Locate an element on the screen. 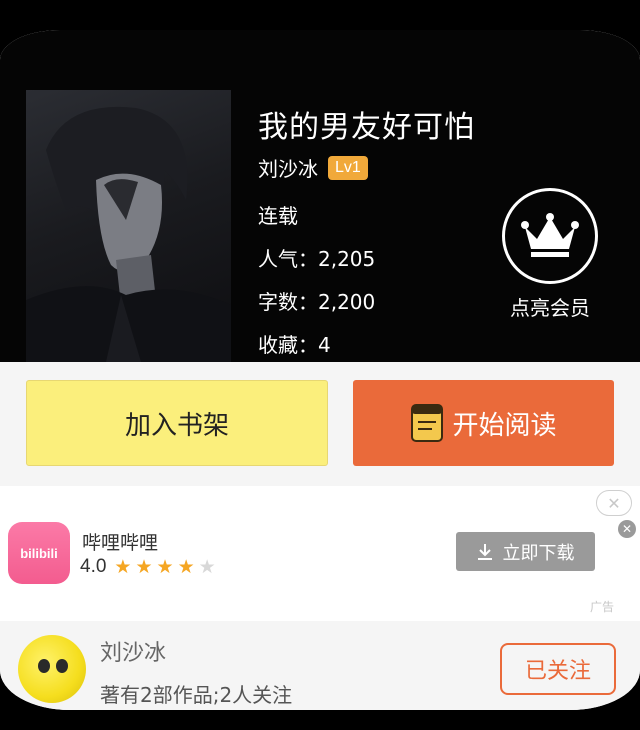 This screenshot has height=730, width=640. book-icon is located at coordinates (427, 423).